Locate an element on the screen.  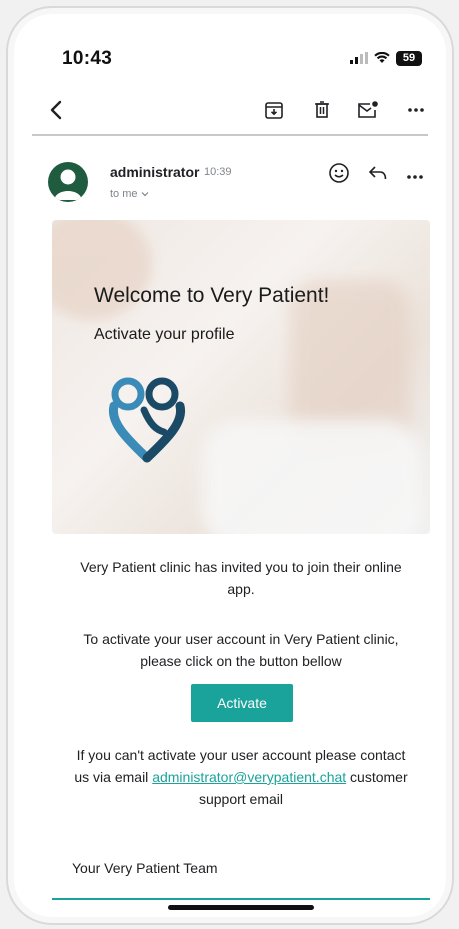
back-button is located at coordinates (56, 110).